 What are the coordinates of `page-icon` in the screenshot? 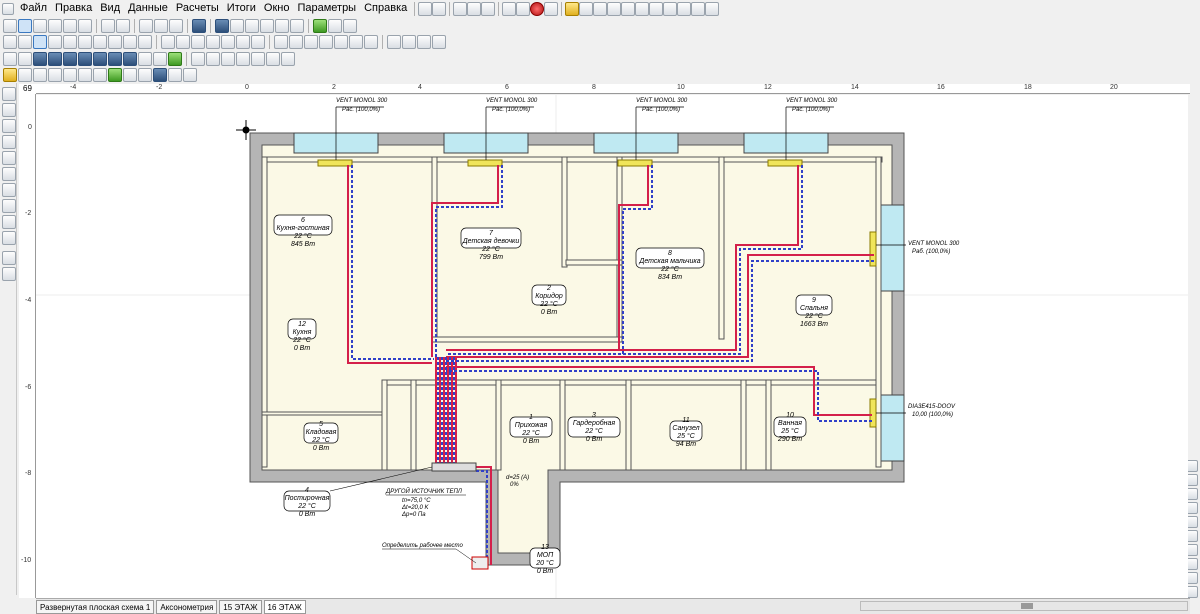 It's located at (25, 74).